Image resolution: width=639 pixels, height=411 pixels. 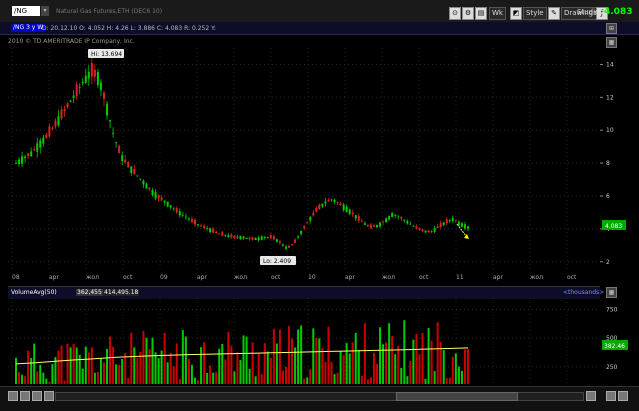 What do you see at coordinates (590, 12) in the screenshot?
I see `studies-button: Studies` at bounding box center [590, 12].